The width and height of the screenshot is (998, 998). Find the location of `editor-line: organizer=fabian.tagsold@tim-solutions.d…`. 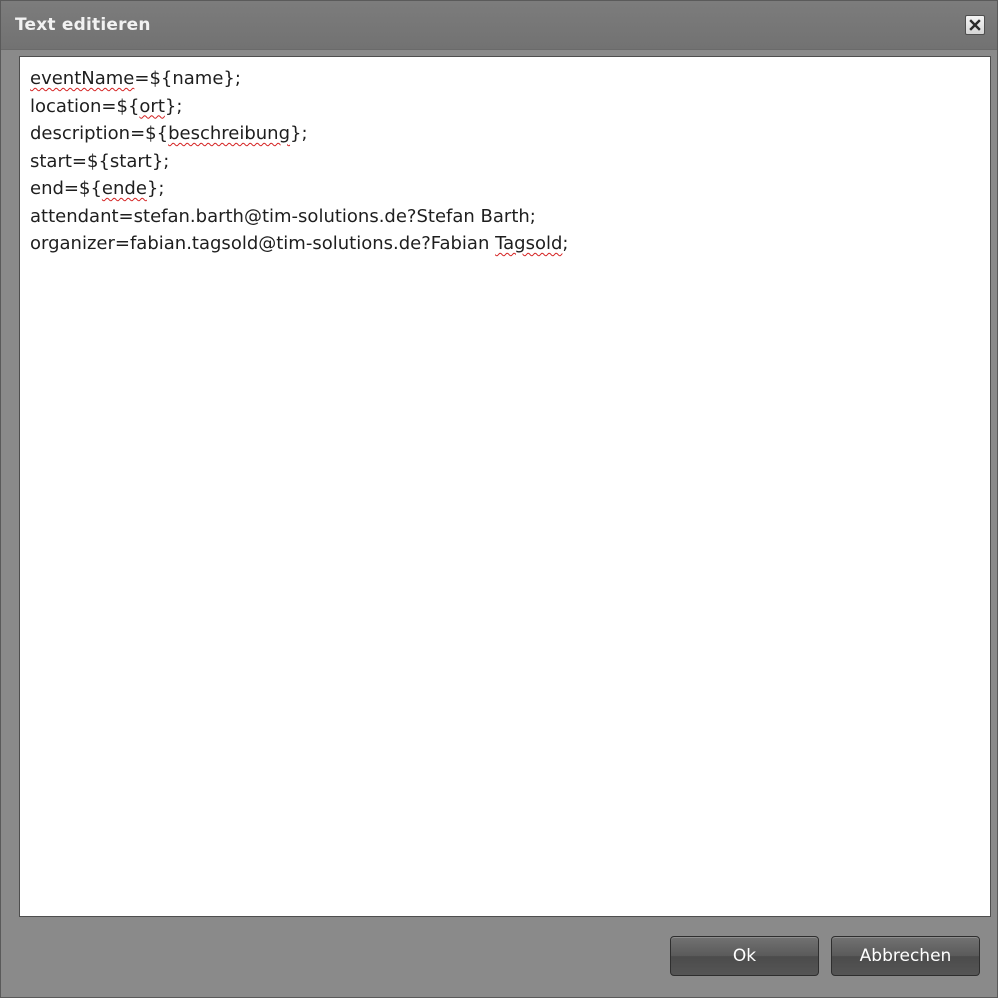

editor-line: organizer=fabian.tagsold@tim-solutions.d… is located at coordinates (505, 244).